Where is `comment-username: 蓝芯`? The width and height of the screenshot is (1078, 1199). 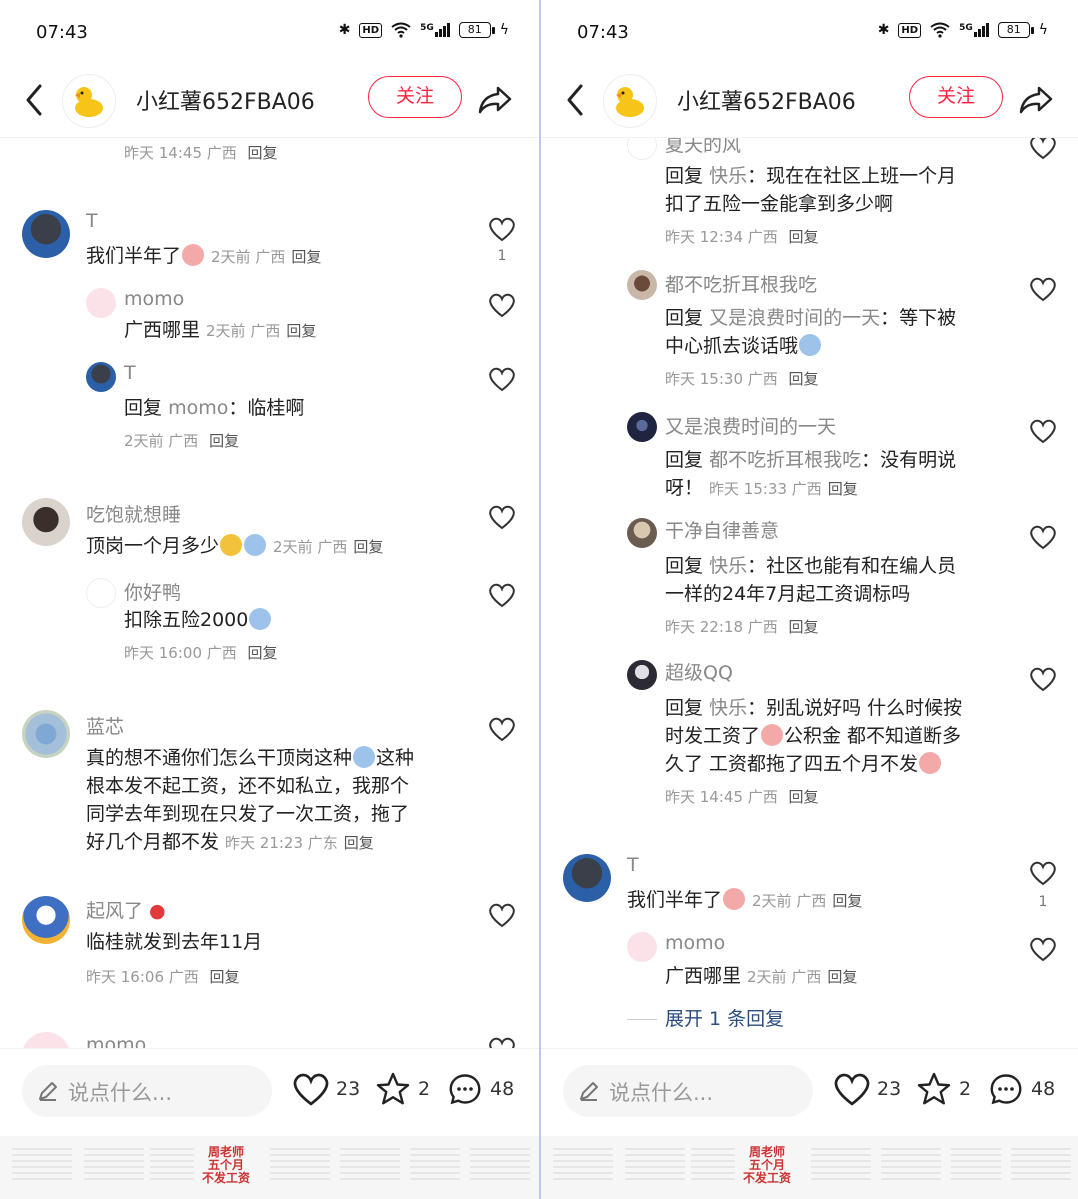 comment-username: 蓝芯 is located at coordinates (105, 725).